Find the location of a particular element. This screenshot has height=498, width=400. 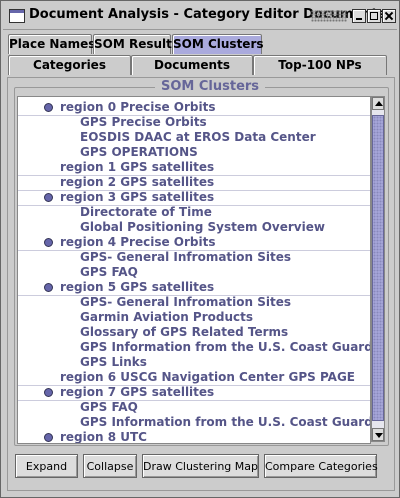

tree-region-node: region 2 GPS satellites is located at coordinates (194, 183).